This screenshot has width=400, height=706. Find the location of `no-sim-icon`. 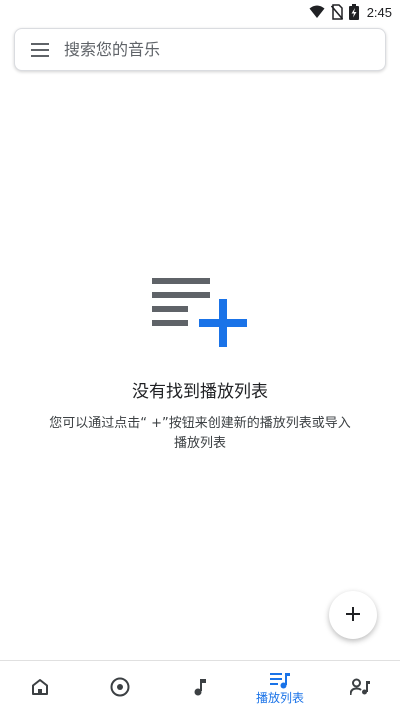

no-sim-icon is located at coordinates (336, 12).